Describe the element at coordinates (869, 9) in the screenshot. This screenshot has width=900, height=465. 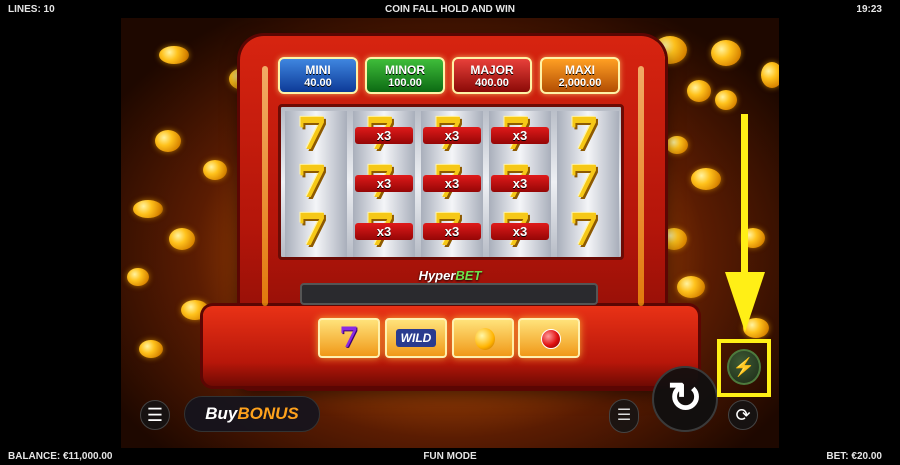
I see `clock: 19:23` at that location.